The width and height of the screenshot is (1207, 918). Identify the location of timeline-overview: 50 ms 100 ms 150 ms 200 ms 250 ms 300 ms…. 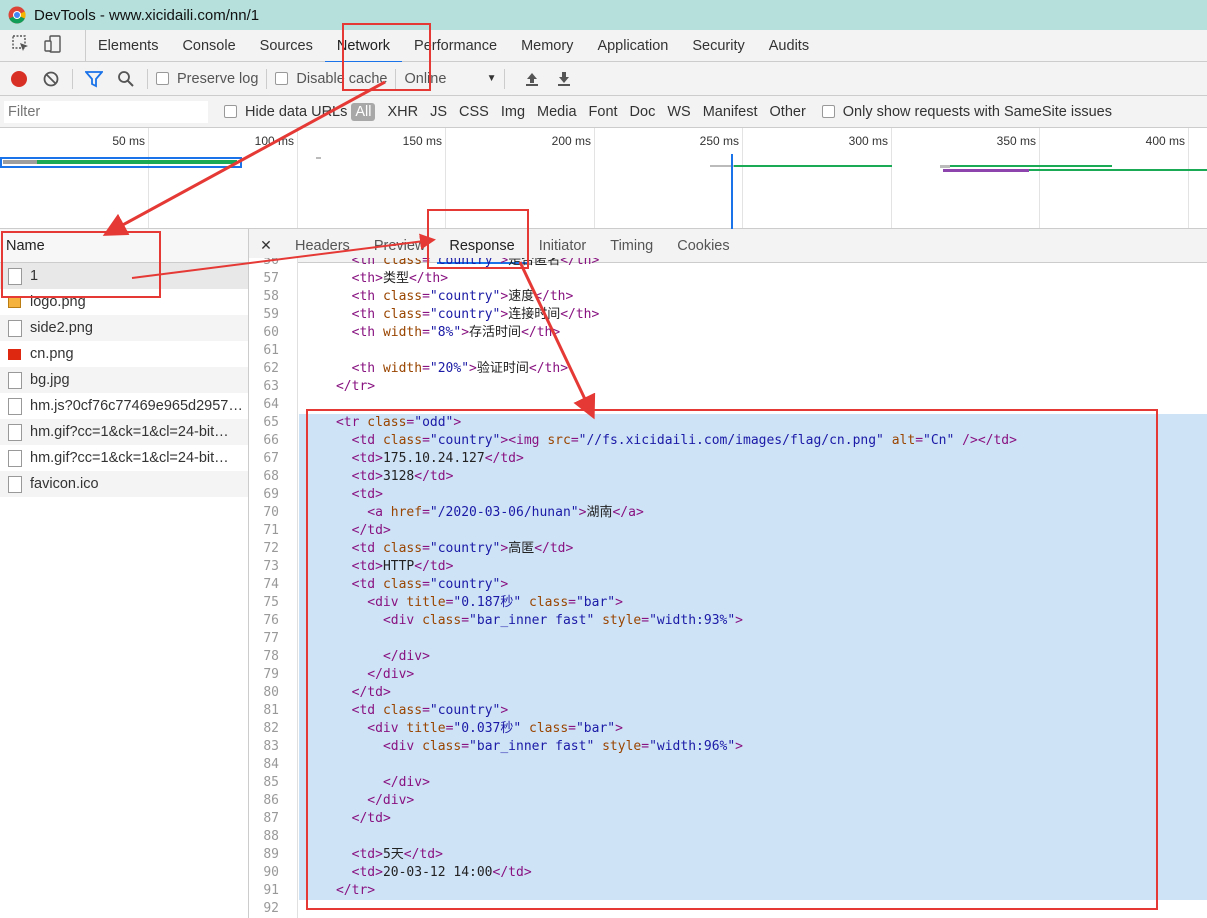
(603, 178).